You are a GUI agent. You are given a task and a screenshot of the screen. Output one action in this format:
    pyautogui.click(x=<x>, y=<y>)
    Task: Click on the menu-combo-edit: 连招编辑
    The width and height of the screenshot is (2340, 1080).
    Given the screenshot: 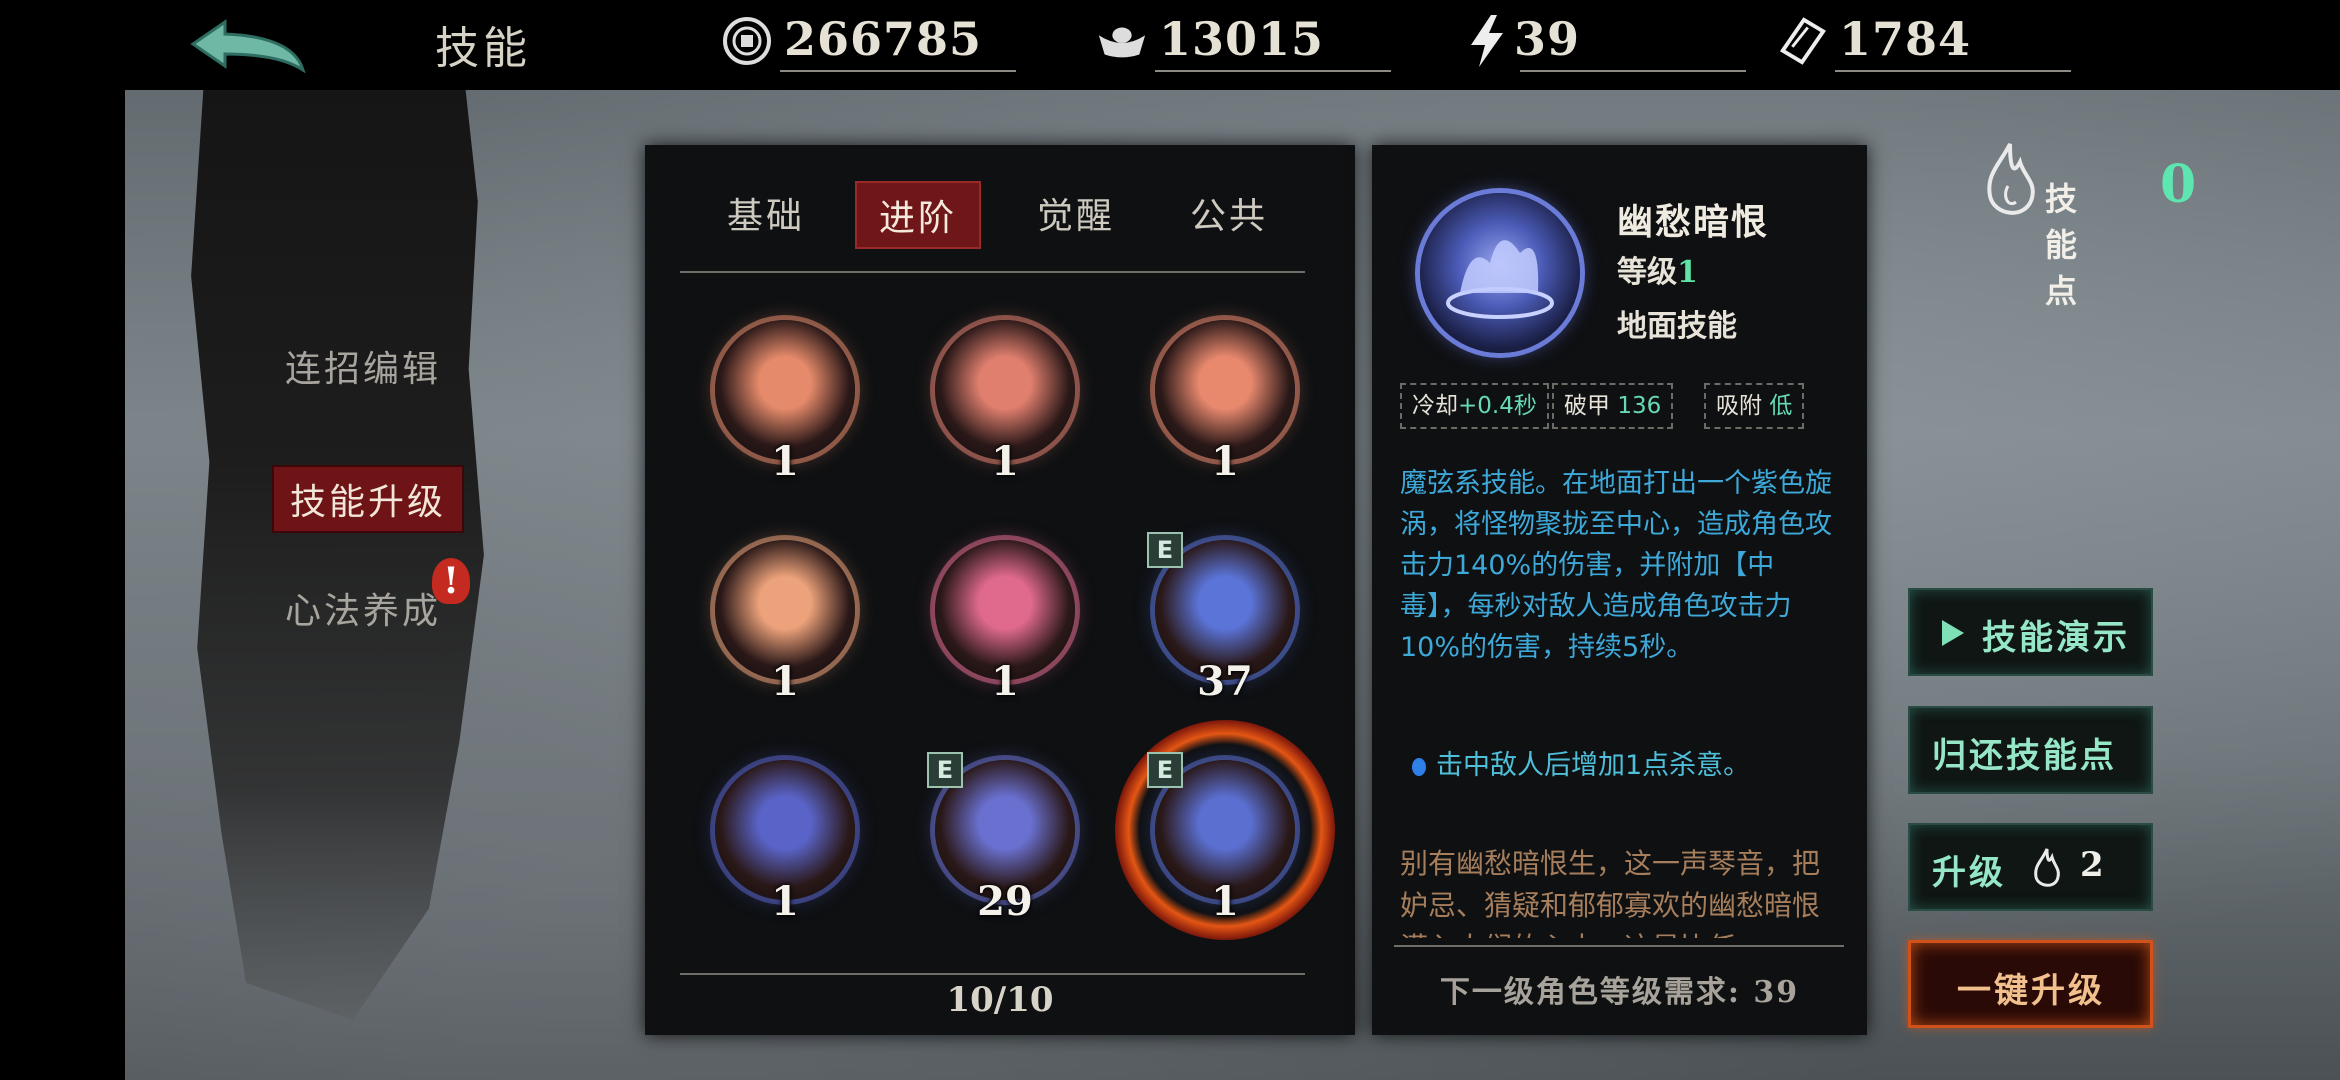 What is the action you would take?
    pyautogui.click(x=363, y=366)
    